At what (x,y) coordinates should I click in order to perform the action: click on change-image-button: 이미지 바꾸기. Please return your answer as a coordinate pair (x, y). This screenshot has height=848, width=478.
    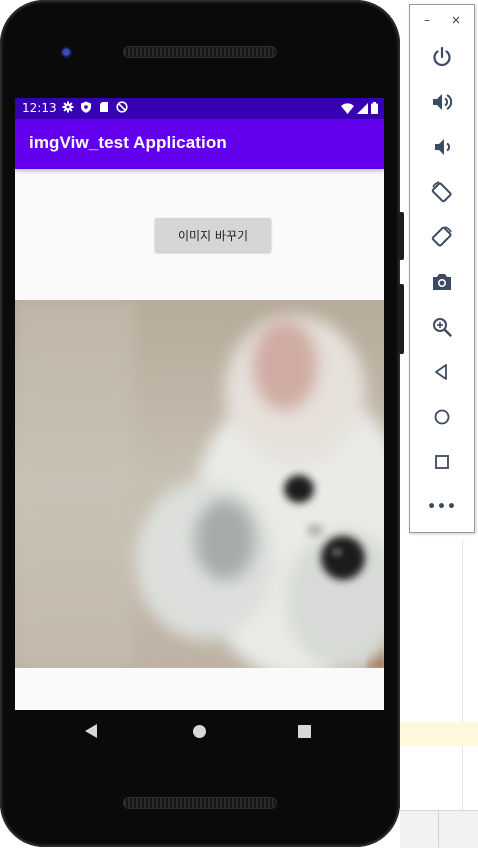
    Looking at the image, I should click on (213, 235).